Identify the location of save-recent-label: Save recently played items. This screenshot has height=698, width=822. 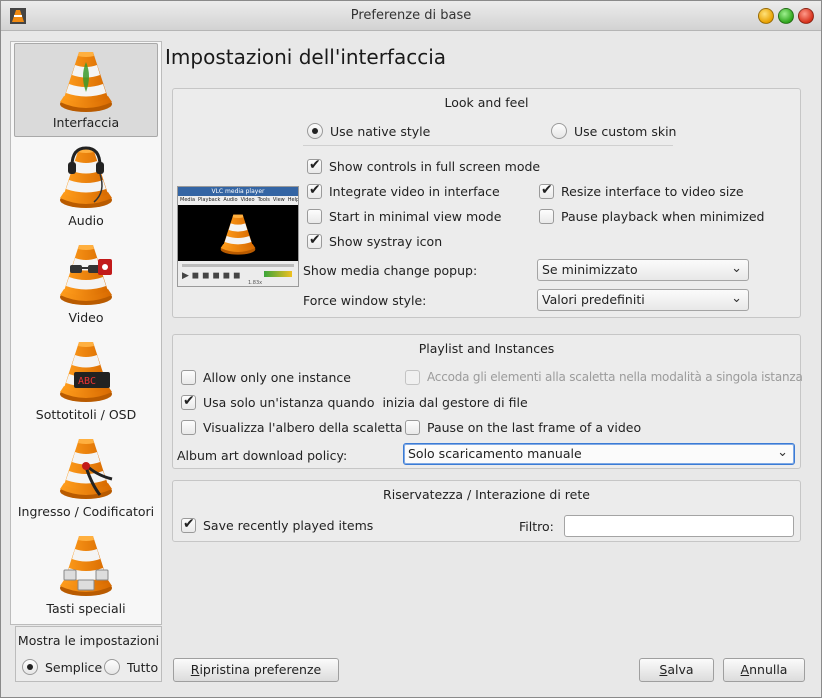
(288, 525).